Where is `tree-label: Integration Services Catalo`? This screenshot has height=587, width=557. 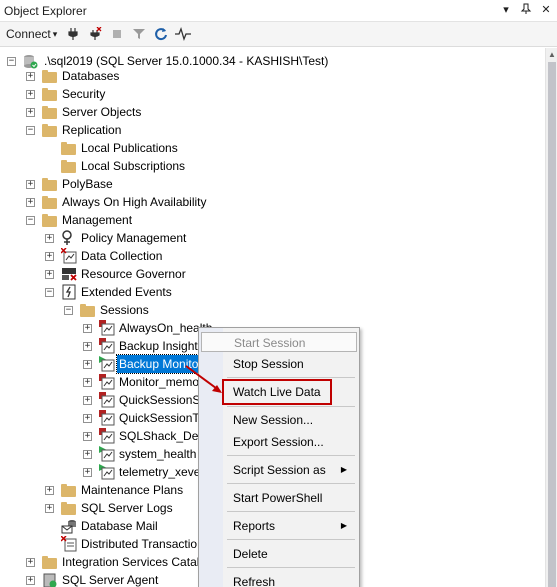
tree-label: Integration Services Catalo is located at coordinates (134, 562).